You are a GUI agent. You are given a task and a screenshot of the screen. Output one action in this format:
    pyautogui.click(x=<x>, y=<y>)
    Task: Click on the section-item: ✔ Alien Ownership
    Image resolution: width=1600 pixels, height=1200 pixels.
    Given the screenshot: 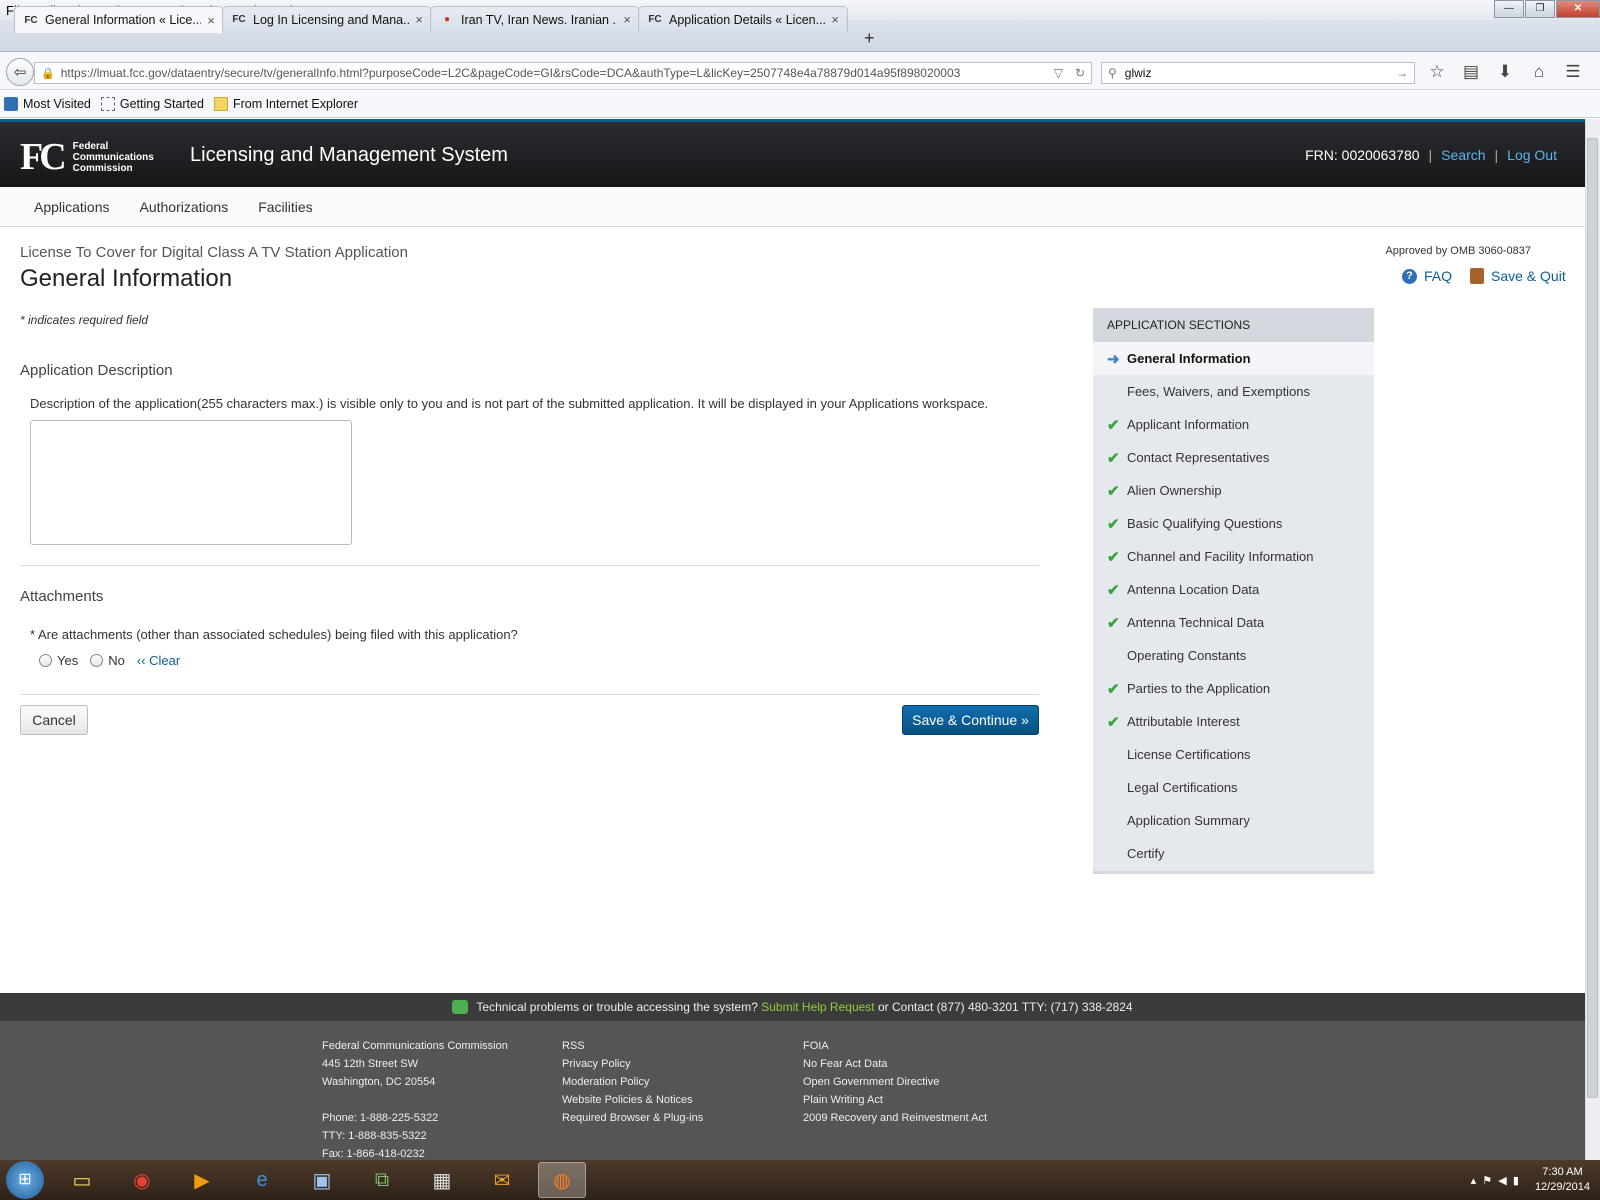 What is the action you would take?
    pyautogui.click(x=1233, y=490)
    